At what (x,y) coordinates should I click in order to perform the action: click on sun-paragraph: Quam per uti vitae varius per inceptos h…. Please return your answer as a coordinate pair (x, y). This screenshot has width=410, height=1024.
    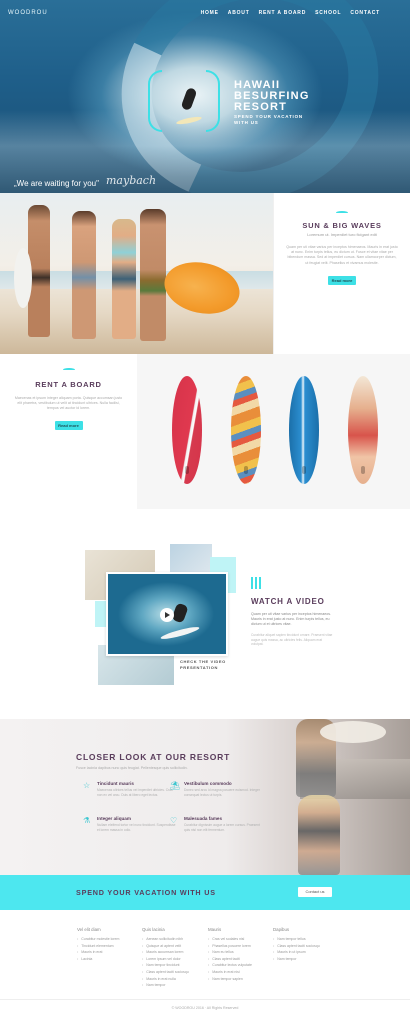
    Looking at the image, I should click on (342, 255).